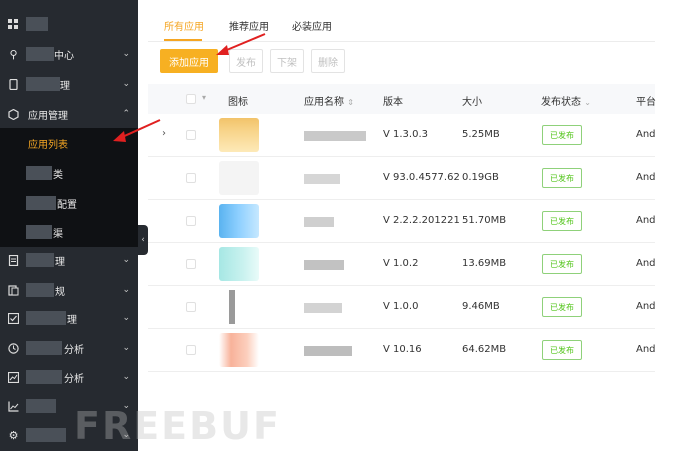 This screenshot has height=451, width=690. I want to click on table-row: › V 1.3.0.3 5.25MB 已发布 And, so click(402, 135).